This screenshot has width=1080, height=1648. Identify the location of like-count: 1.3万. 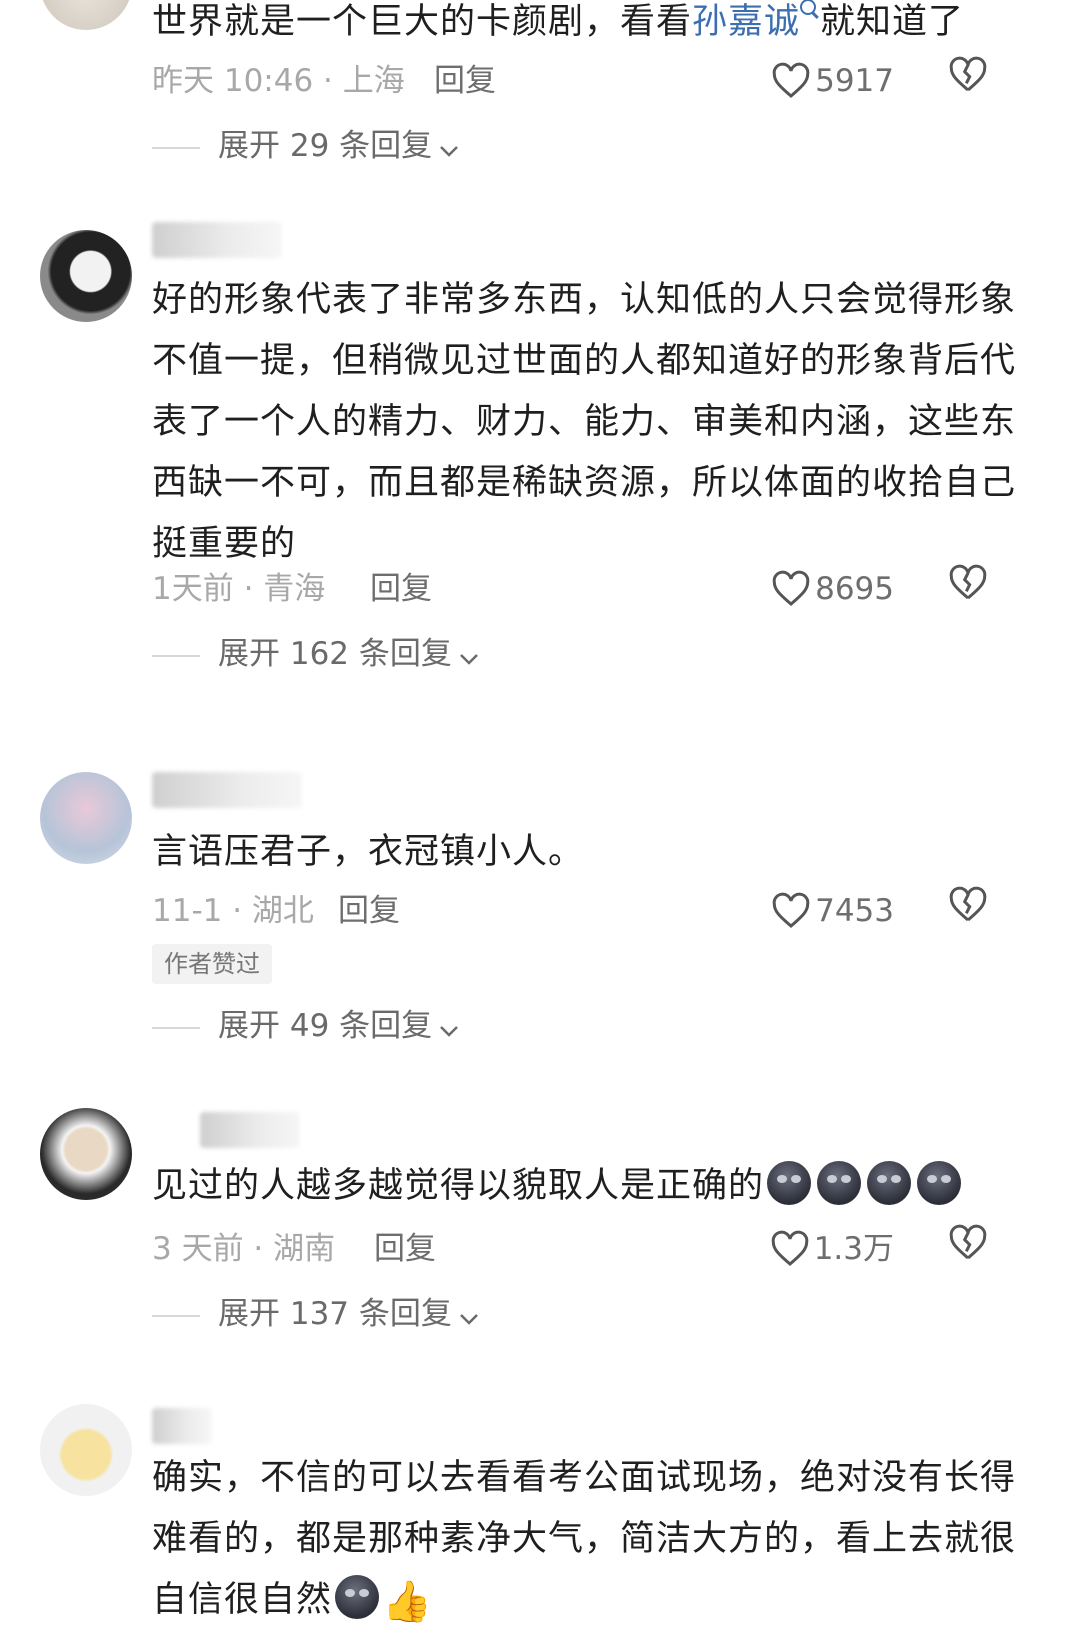
(853, 1249).